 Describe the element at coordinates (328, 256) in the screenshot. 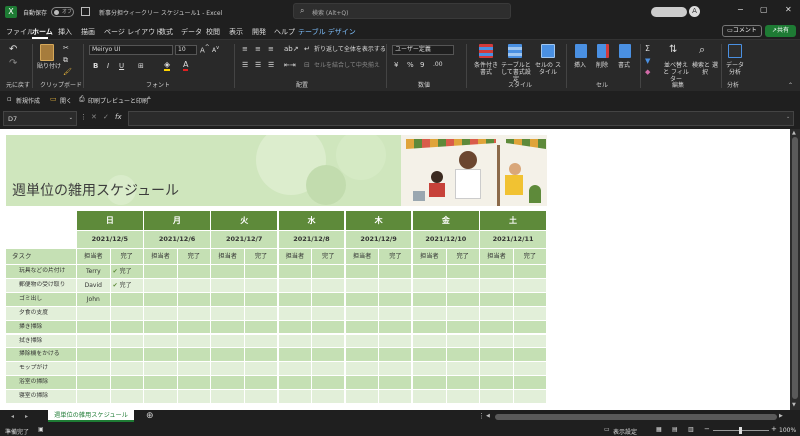

I see `done-header-3: 完了` at that location.